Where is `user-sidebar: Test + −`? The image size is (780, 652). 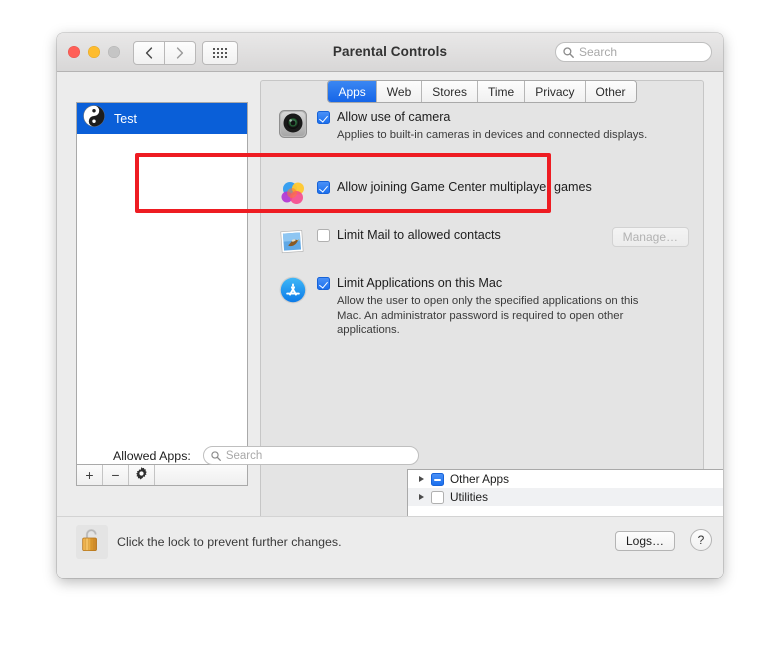 user-sidebar: Test + − is located at coordinates (162, 294).